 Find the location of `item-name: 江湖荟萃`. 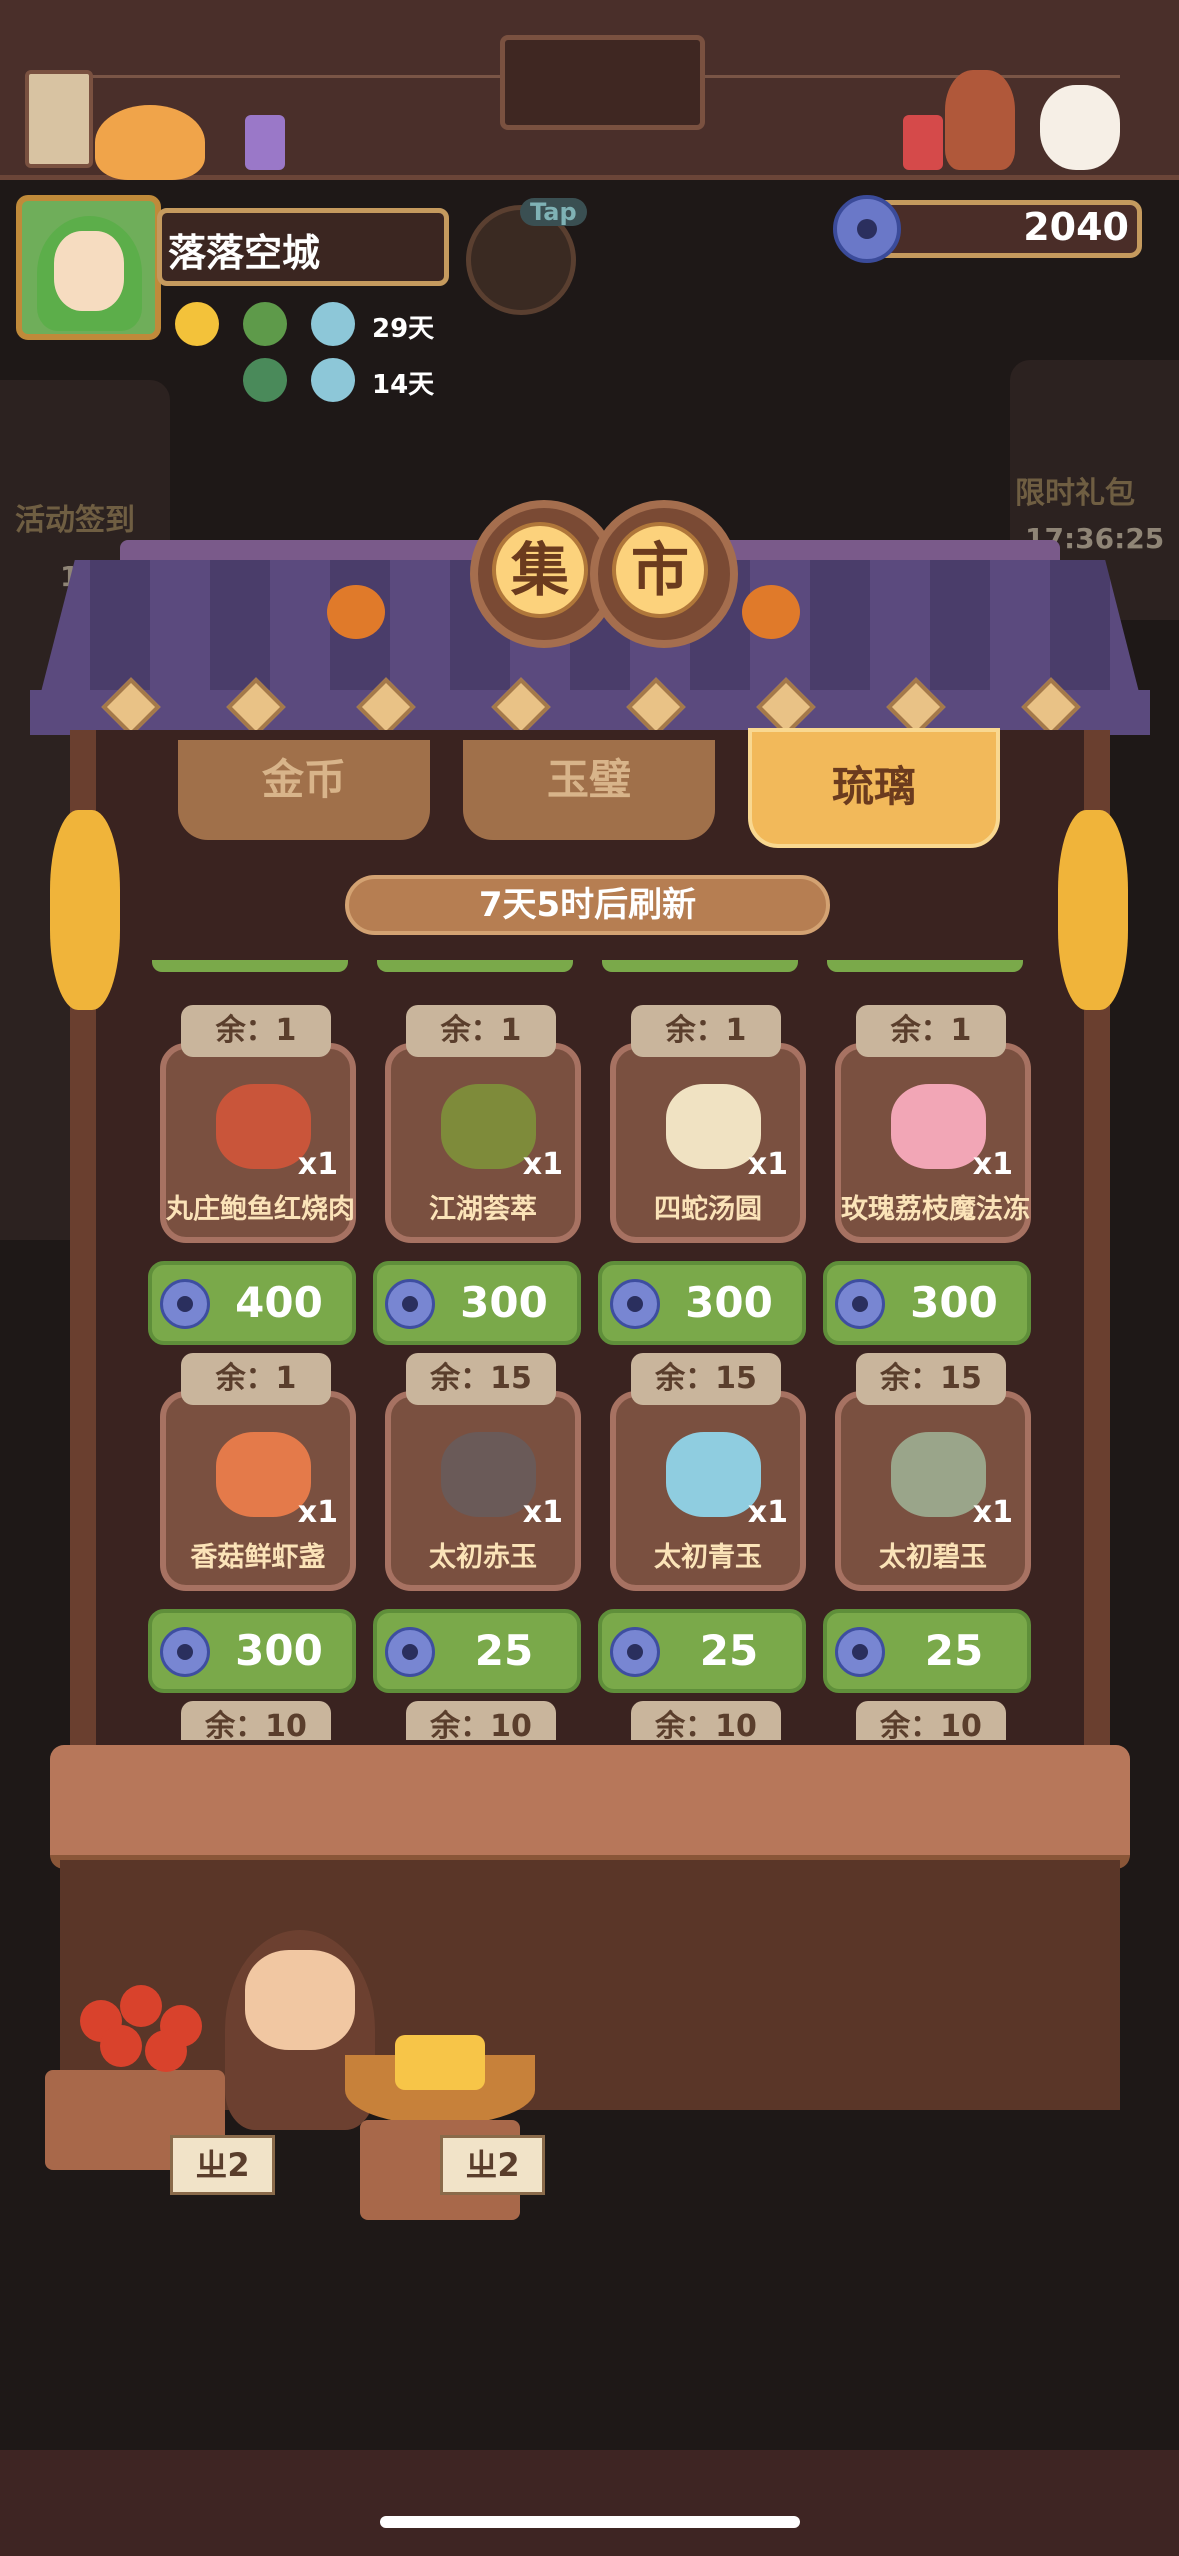

item-name: 江湖荟萃 is located at coordinates (483, 1209).